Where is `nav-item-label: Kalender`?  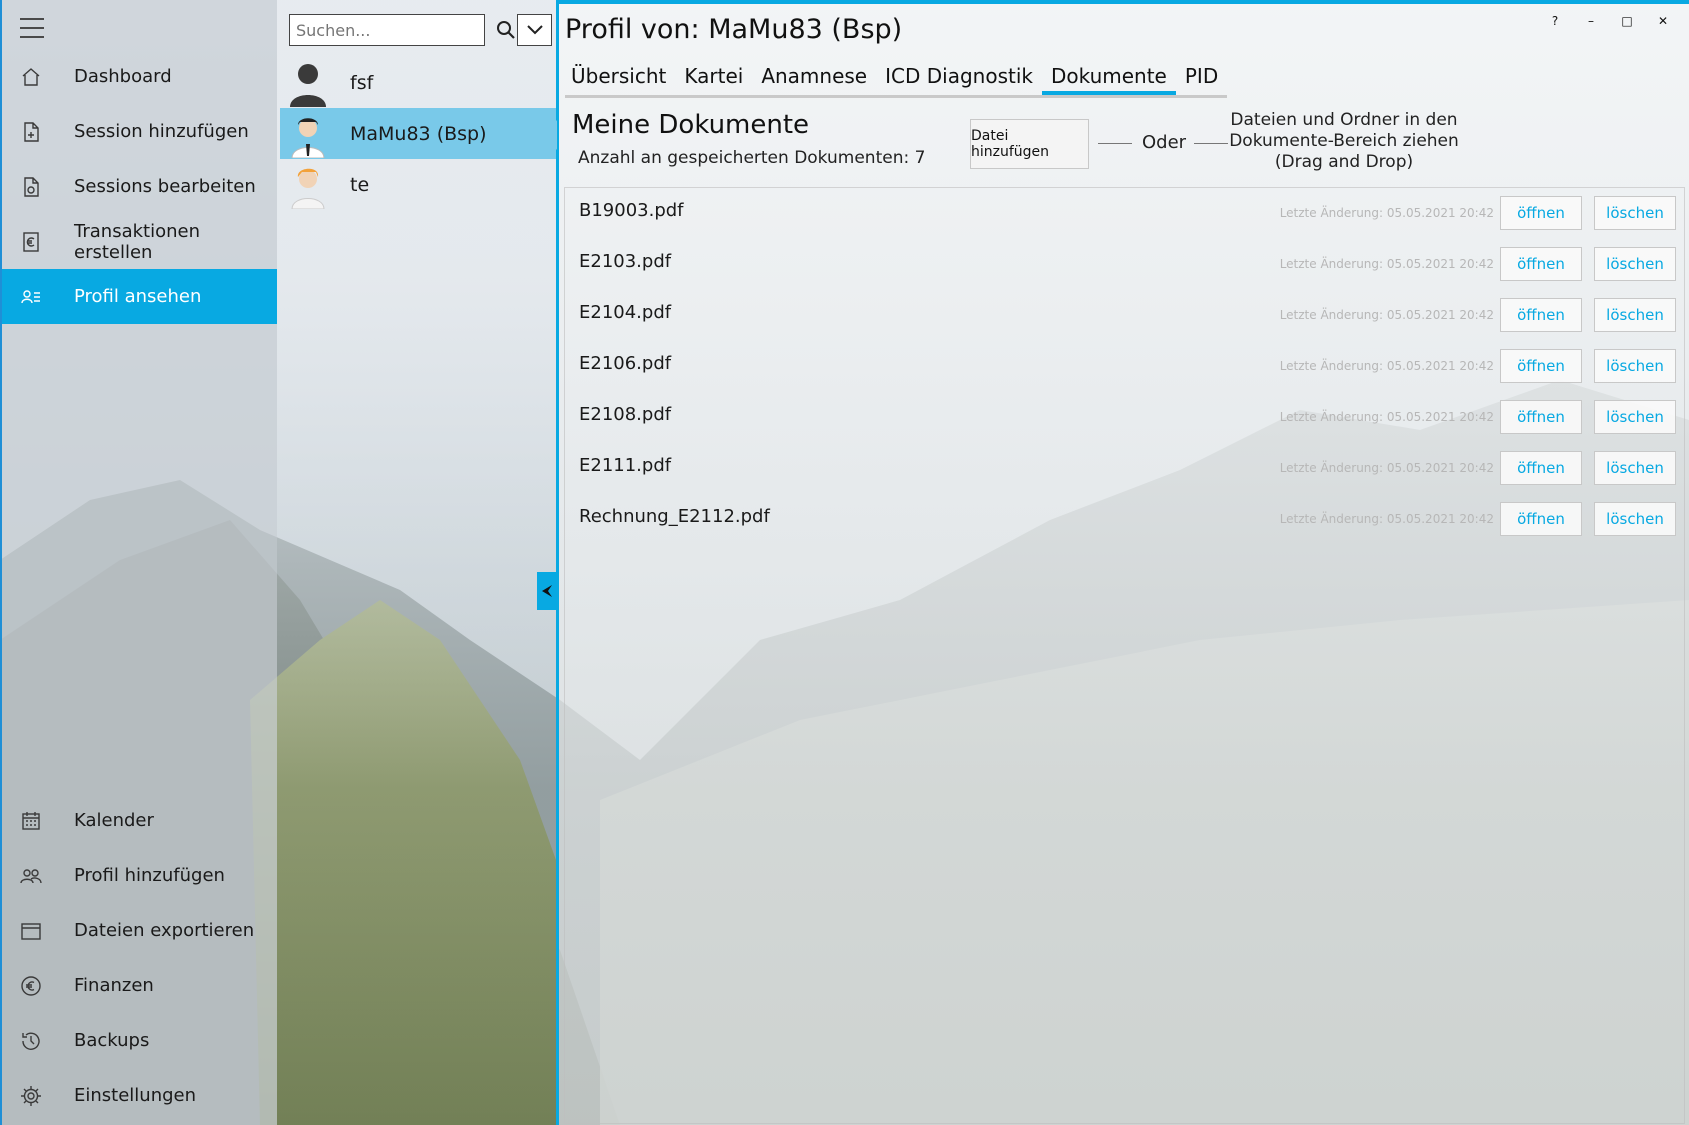 nav-item-label: Kalender is located at coordinates (114, 820).